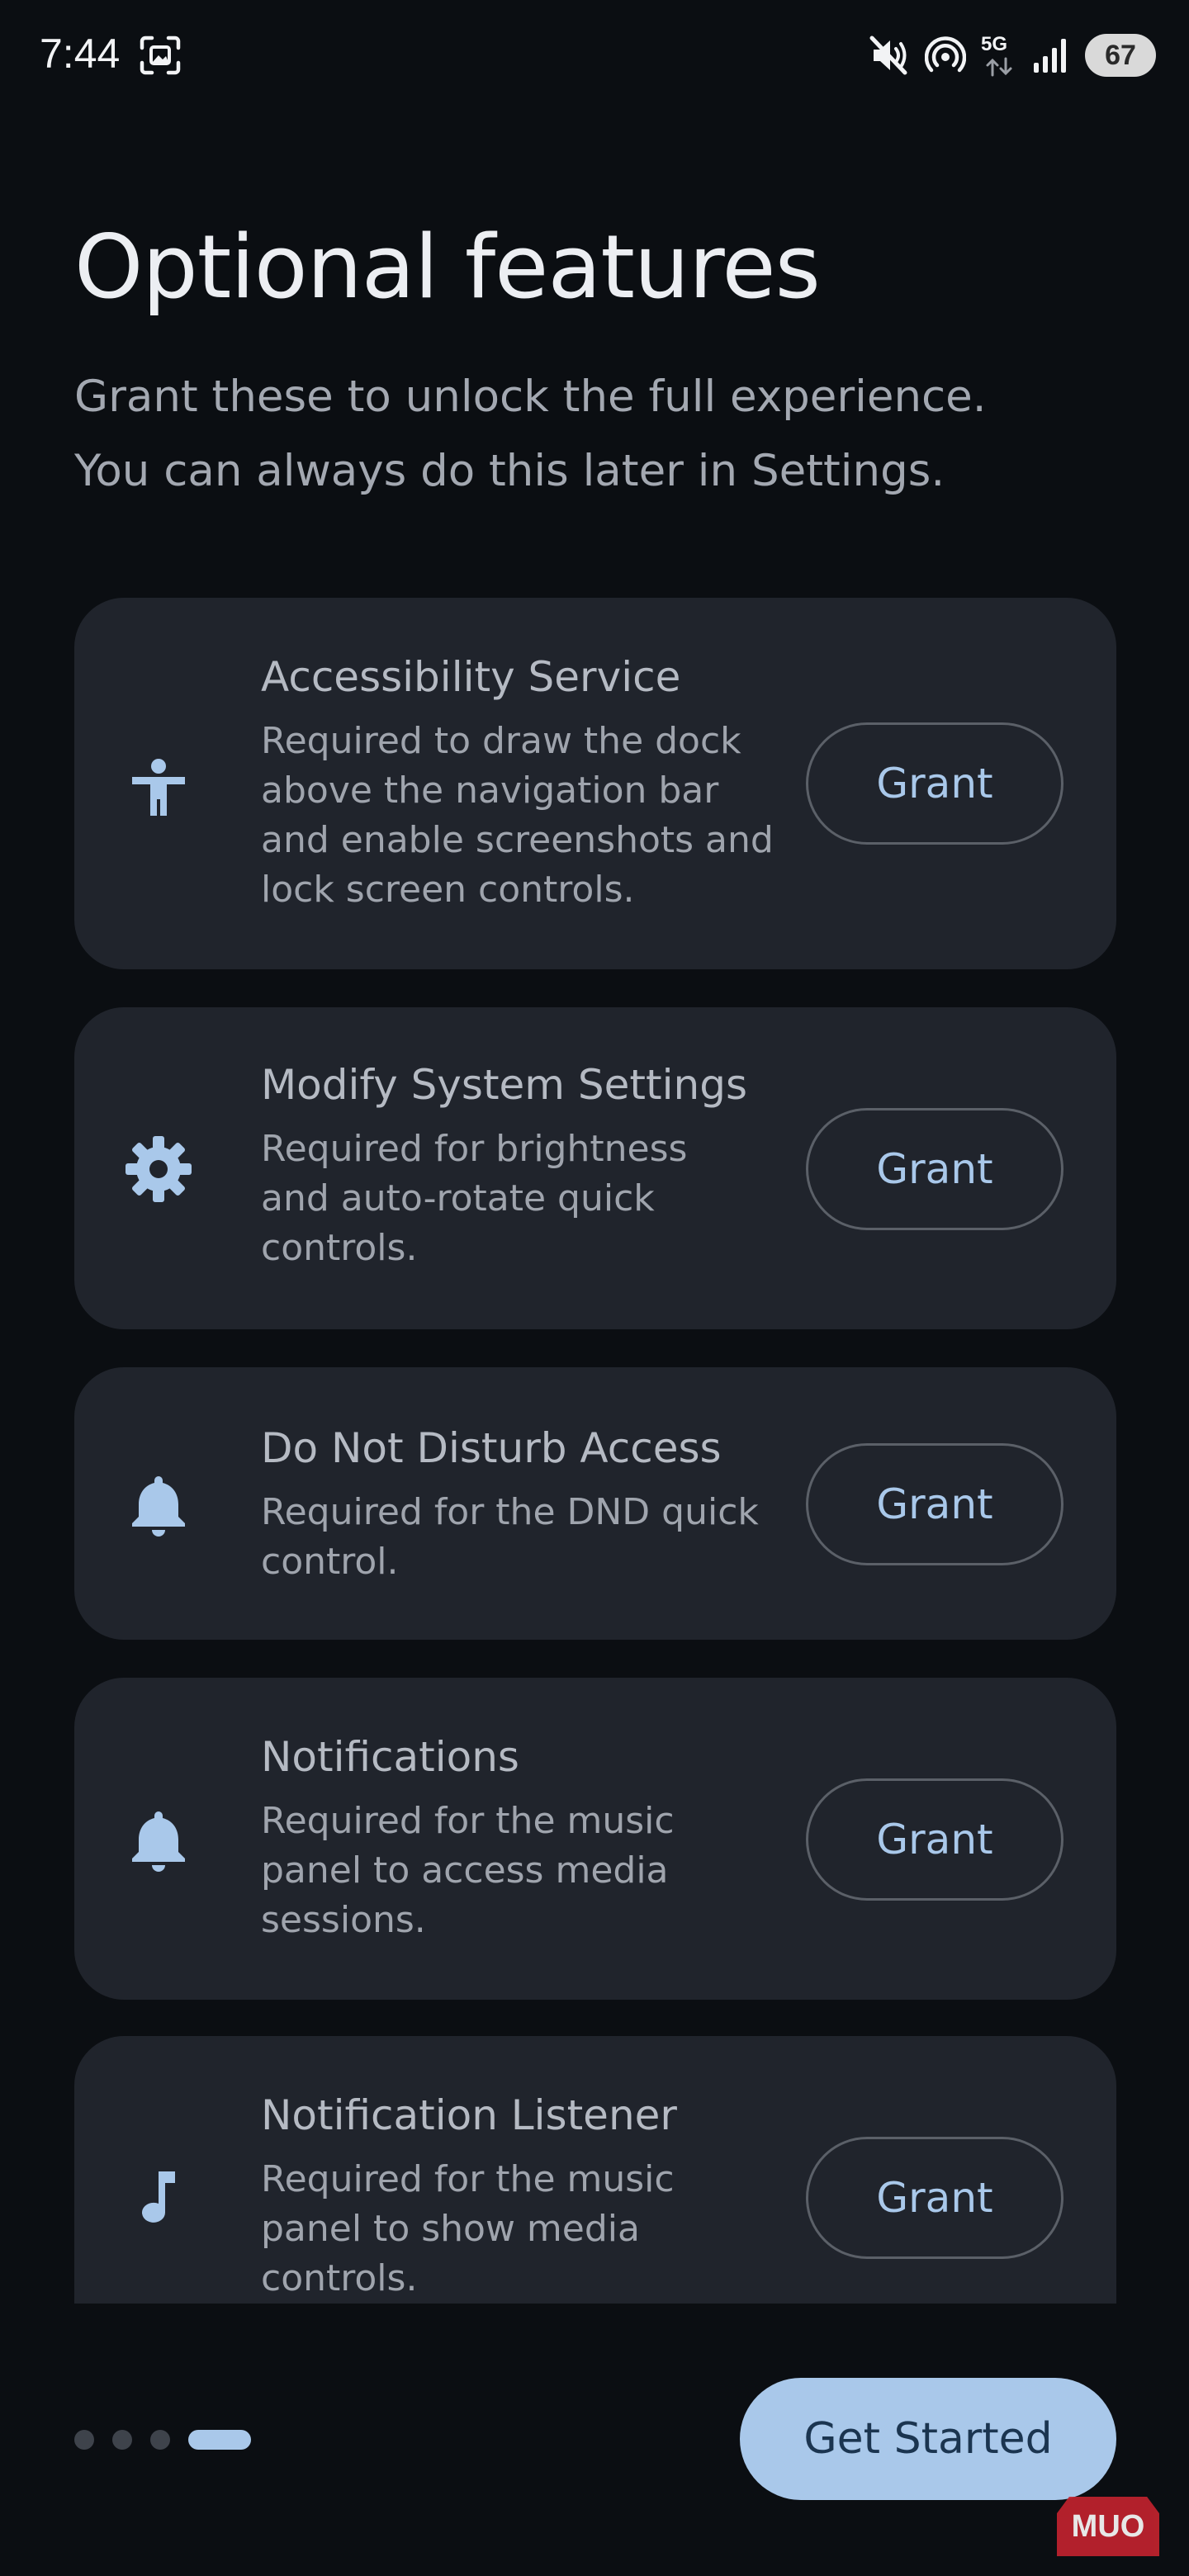 The height and width of the screenshot is (2576, 1189). Describe the element at coordinates (458, 1198) in the screenshot. I see `description-line: and auto-rotate quick` at that location.